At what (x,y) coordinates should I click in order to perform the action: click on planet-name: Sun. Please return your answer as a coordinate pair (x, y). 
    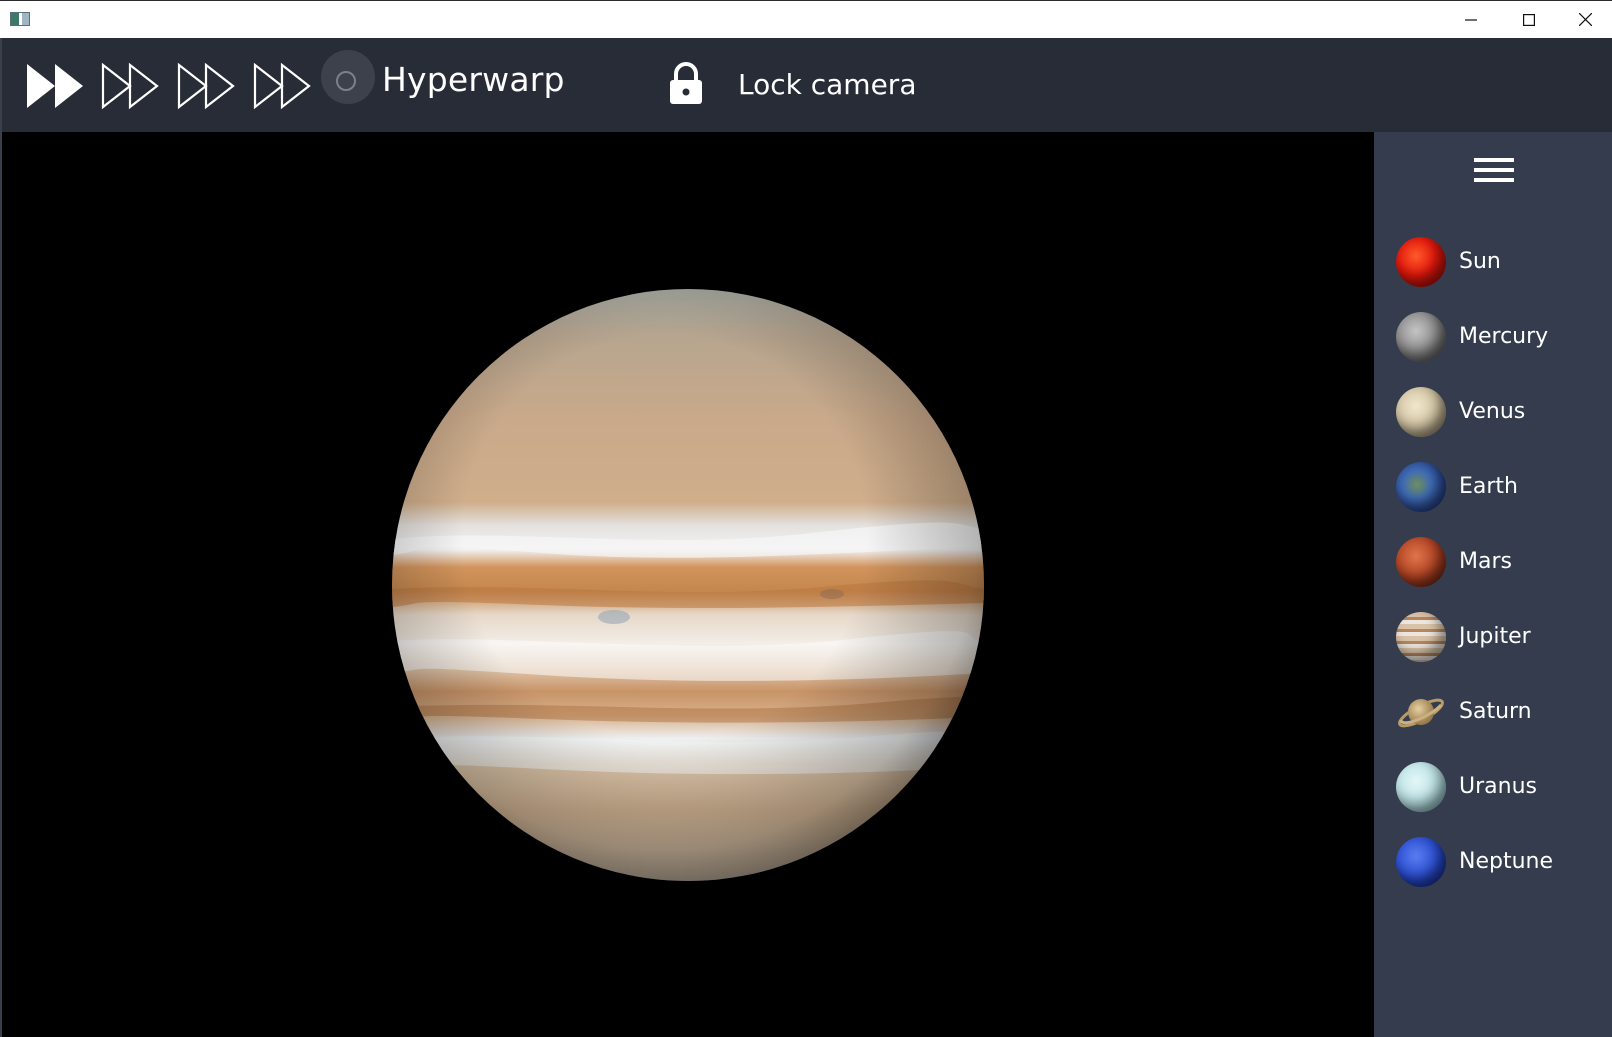
    Looking at the image, I should click on (1480, 261).